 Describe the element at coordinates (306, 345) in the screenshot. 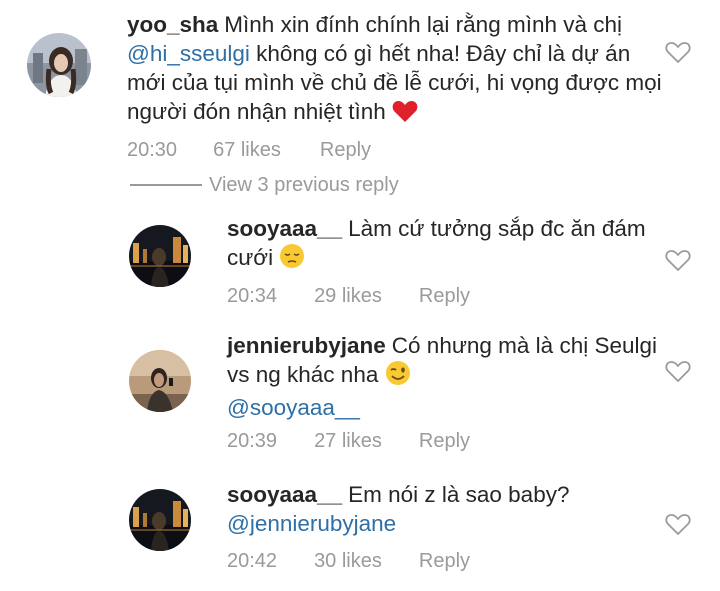

I see `username: jennierubyjane` at that location.